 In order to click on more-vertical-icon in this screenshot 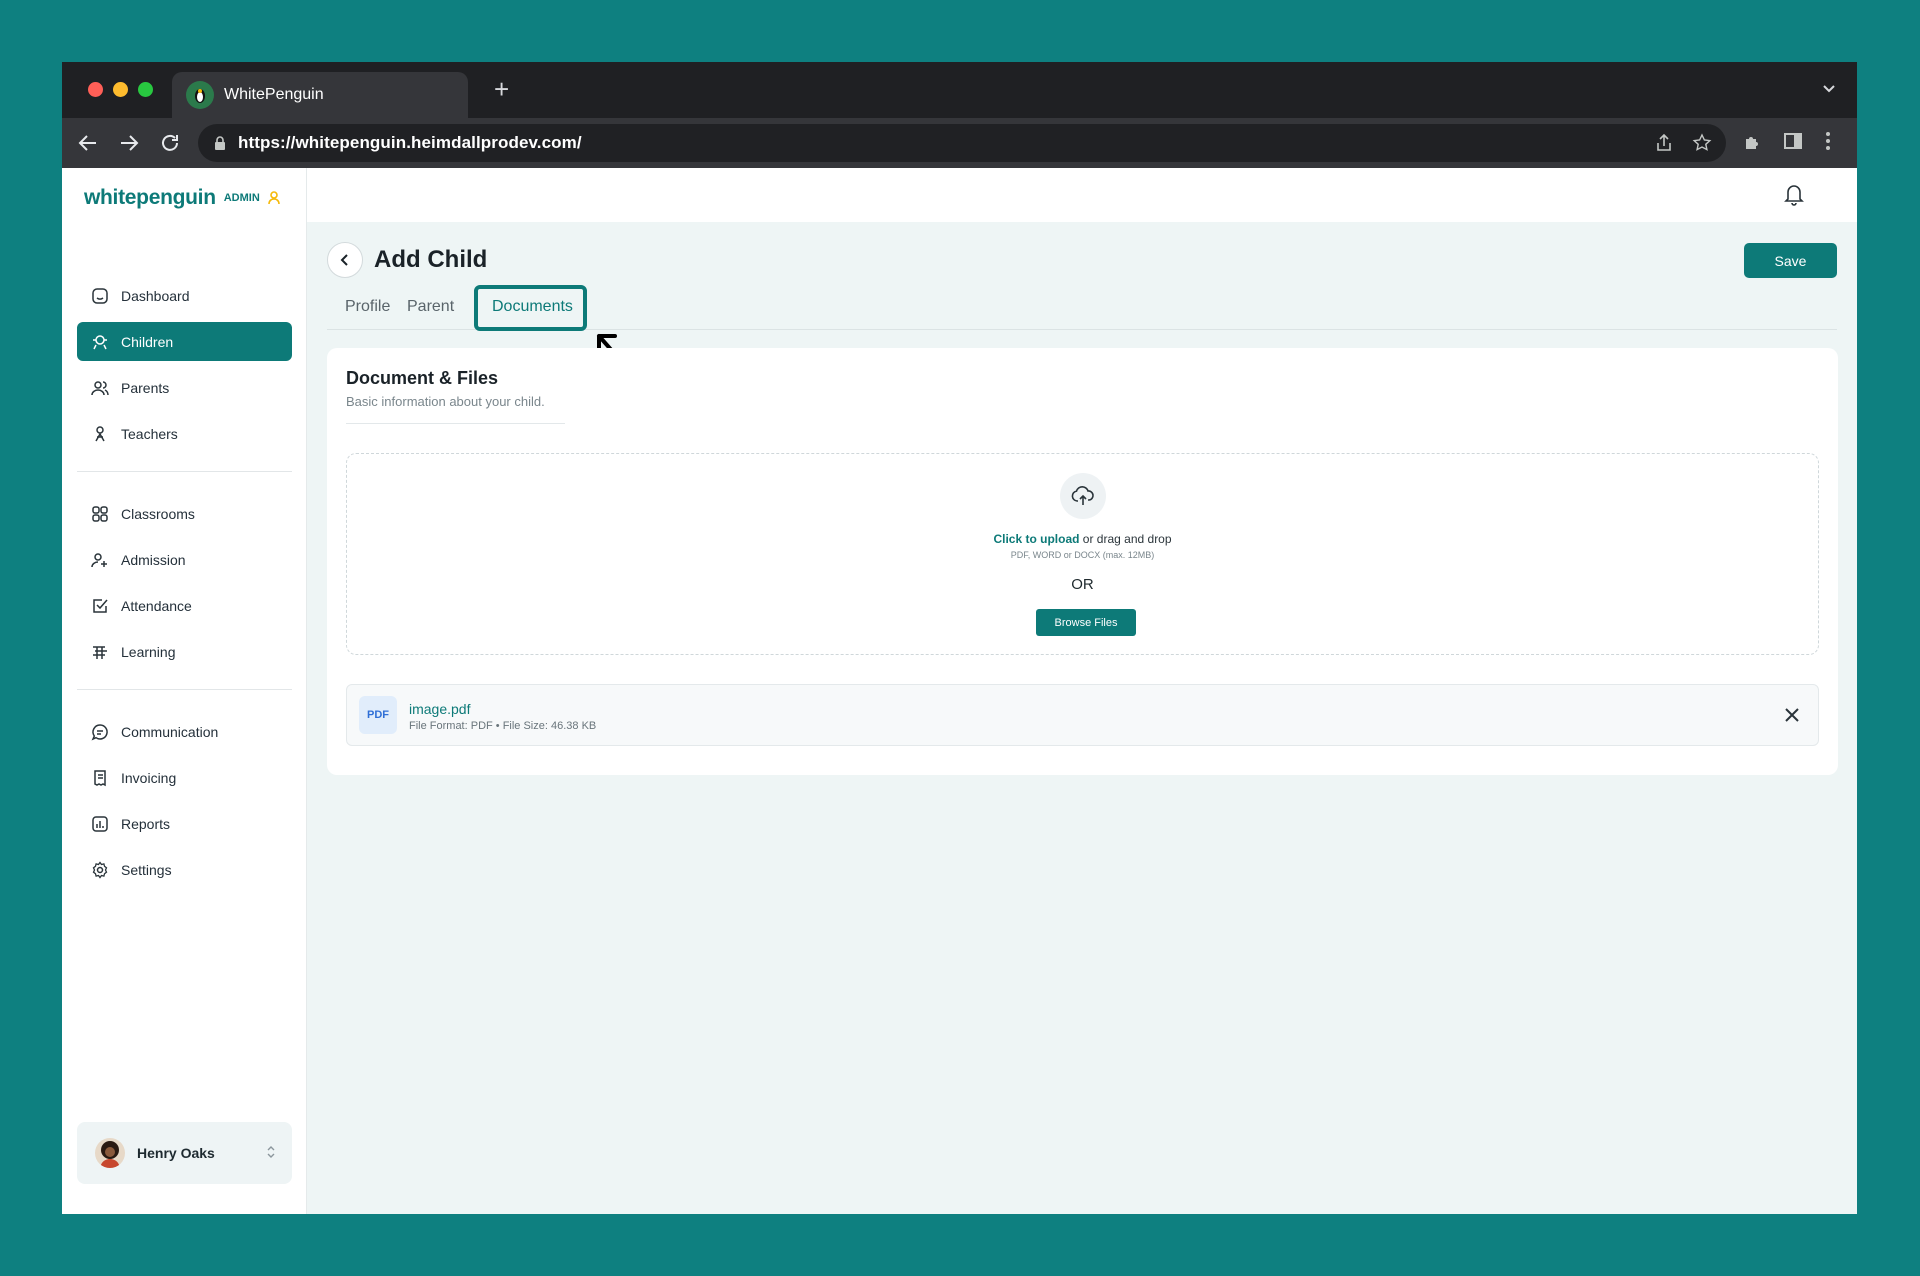, I will do `click(1828, 141)`.